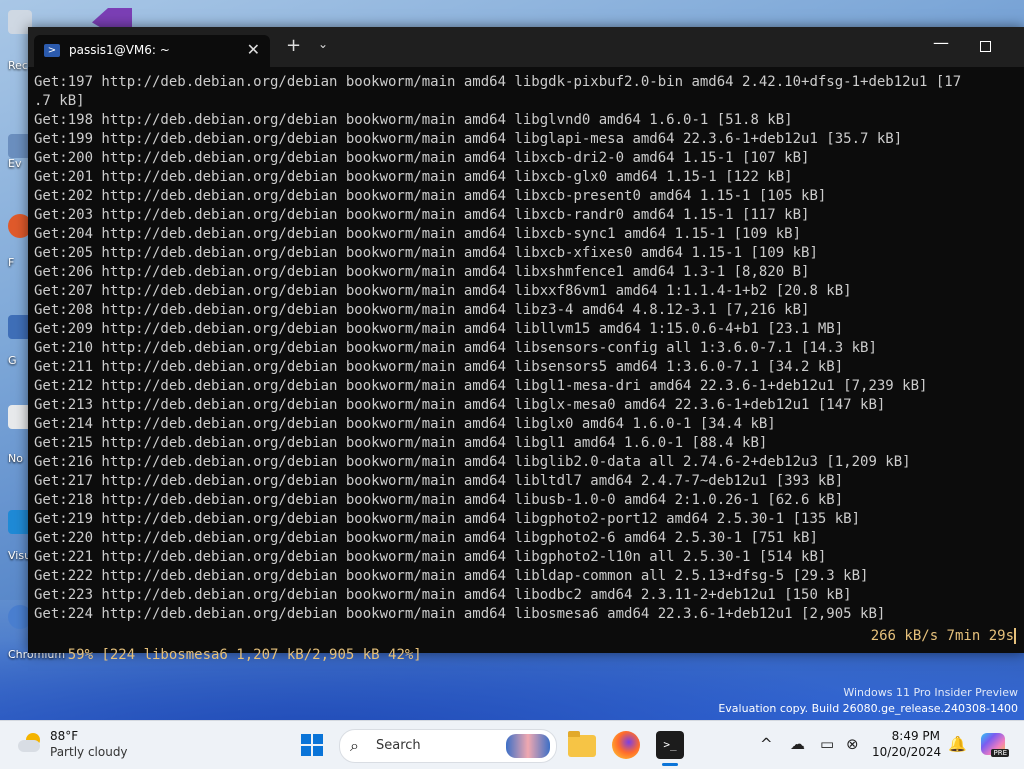 The width and height of the screenshot is (1024, 769). I want to click on desktop-icon-label: F, so click(11, 262).